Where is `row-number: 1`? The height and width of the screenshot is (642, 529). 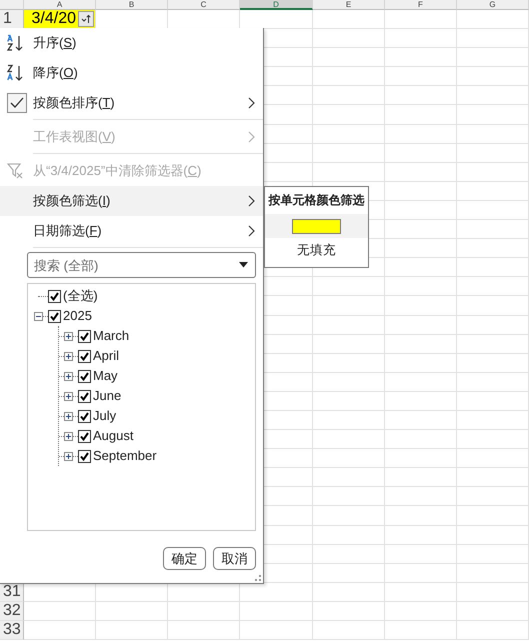
row-number: 1 is located at coordinates (12, 20).